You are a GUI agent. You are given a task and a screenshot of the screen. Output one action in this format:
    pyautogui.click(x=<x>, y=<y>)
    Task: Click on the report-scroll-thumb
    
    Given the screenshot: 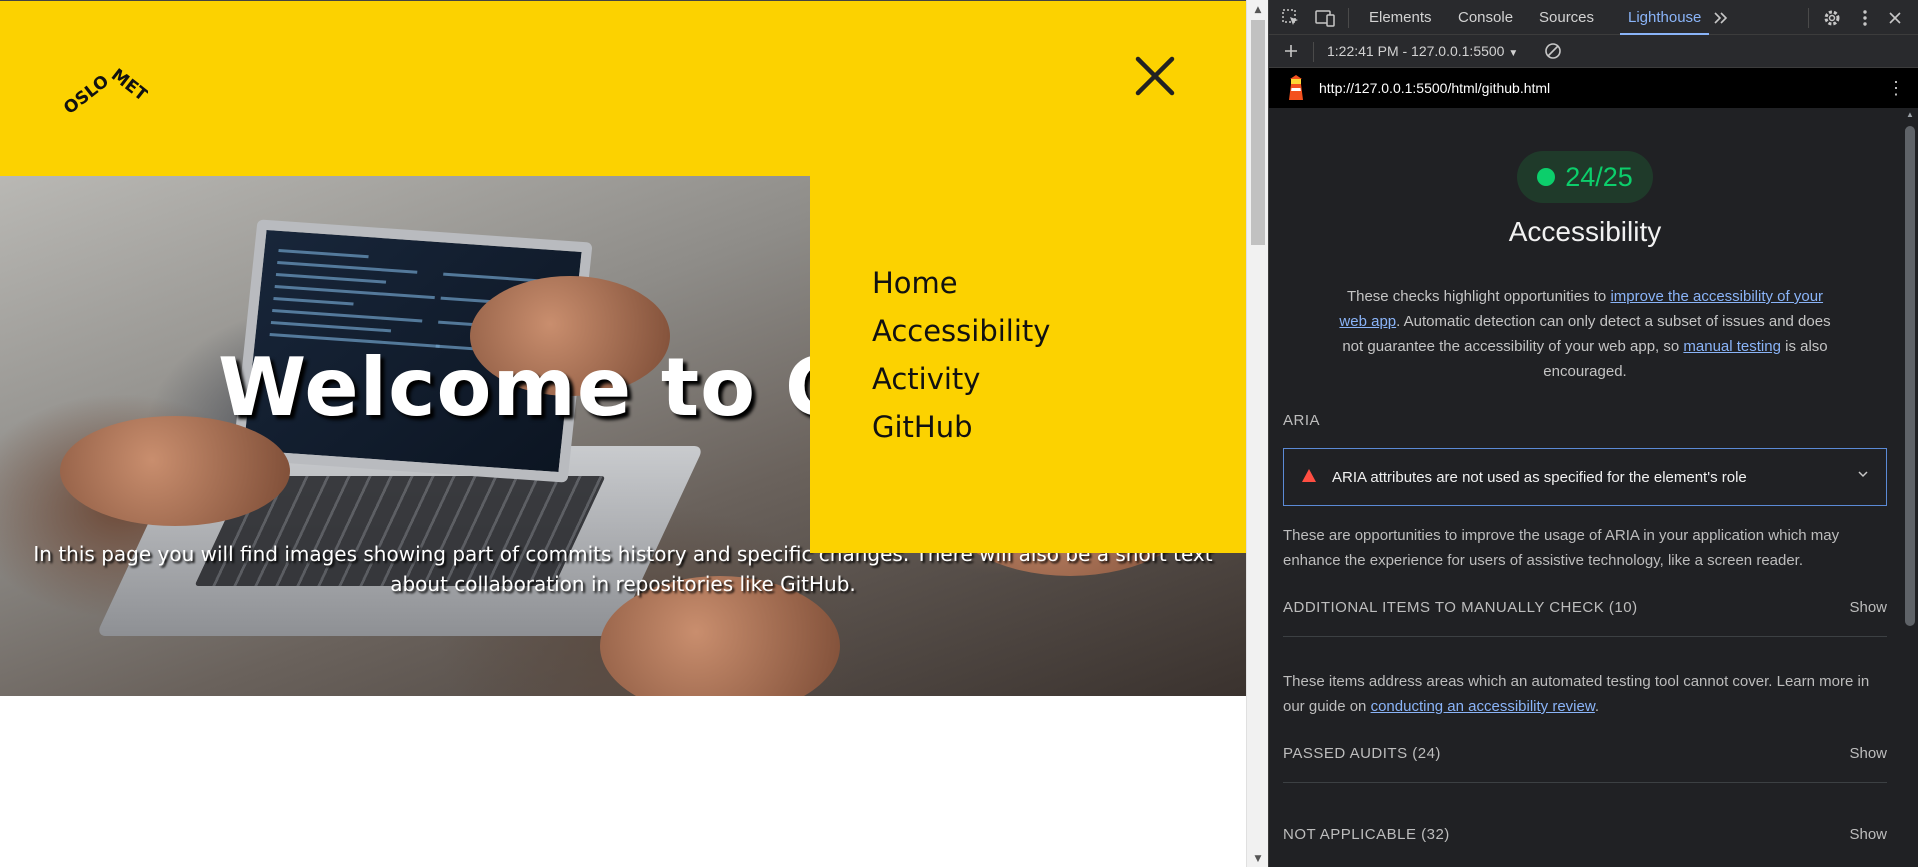 What is the action you would take?
    pyautogui.click(x=1910, y=376)
    